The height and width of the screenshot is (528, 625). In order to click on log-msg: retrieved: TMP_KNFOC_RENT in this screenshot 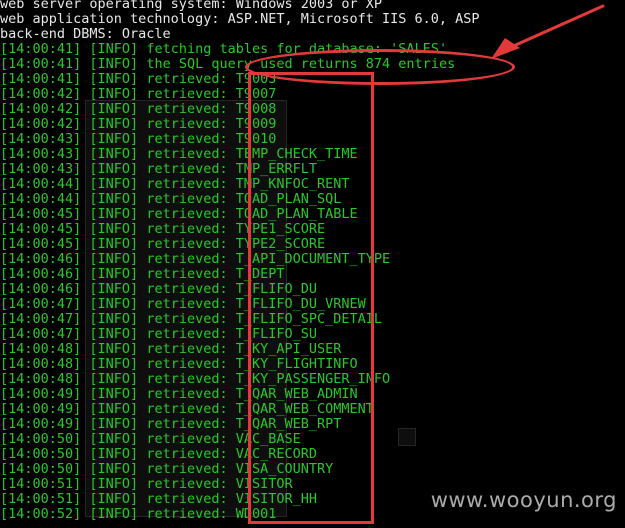, I will do `click(248, 184)`.